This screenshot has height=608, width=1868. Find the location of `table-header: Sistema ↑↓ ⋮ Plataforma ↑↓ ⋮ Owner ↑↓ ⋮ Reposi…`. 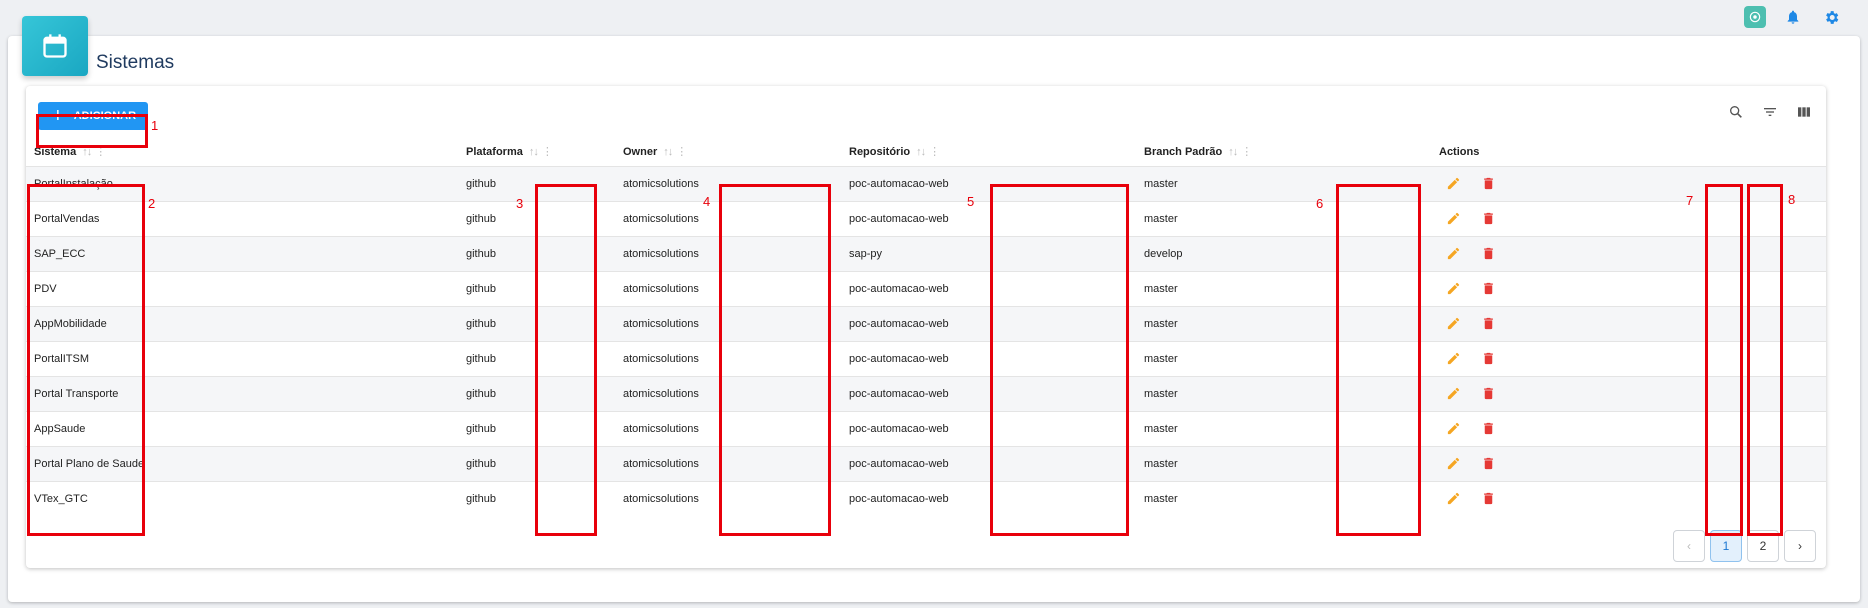

table-header: Sistema ↑↓ ⋮ Plataforma ↑↓ ⋮ Owner ↑↓ ⋮ Reposi… is located at coordinates (926, 152).